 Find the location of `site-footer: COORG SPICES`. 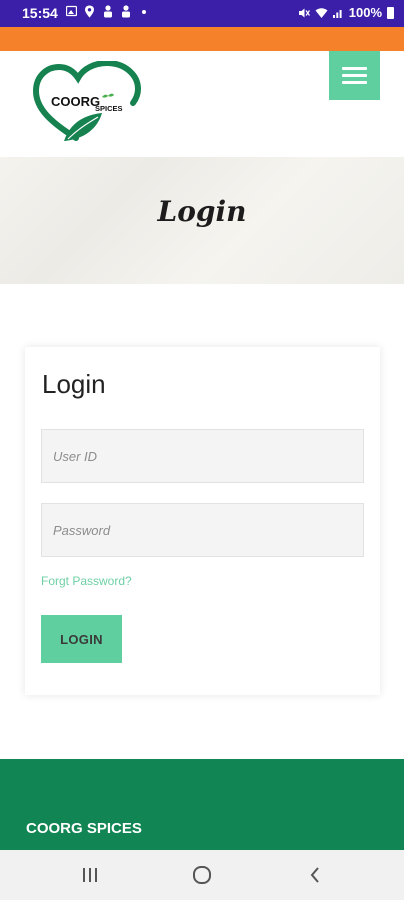

site-footer: COORG SPICES is located at coordinates (202, 804).